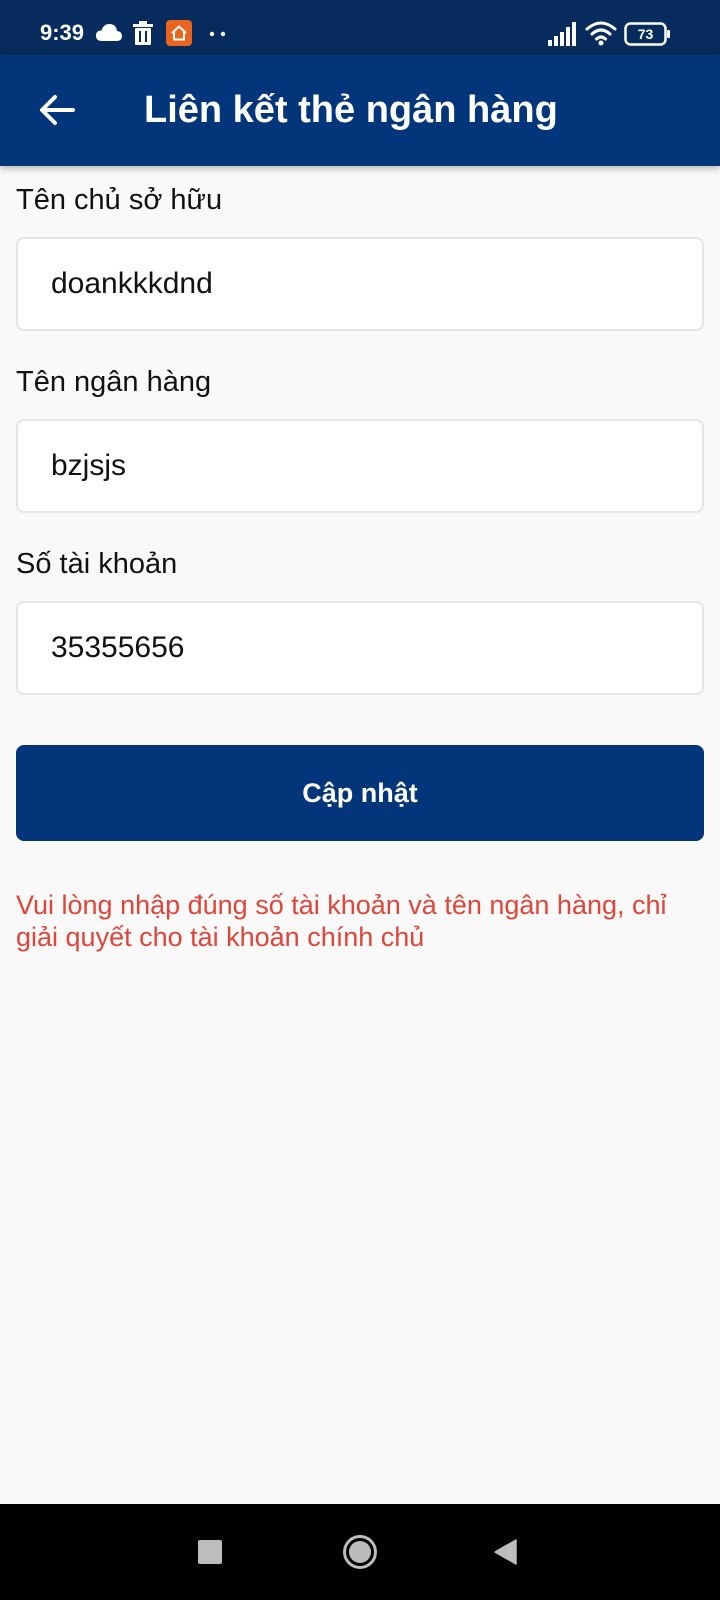 This screenshot has width=720, height=1600. Describe the element at coordinates (360, 284) in the screenshot. I see `owner-name-input` at that location.